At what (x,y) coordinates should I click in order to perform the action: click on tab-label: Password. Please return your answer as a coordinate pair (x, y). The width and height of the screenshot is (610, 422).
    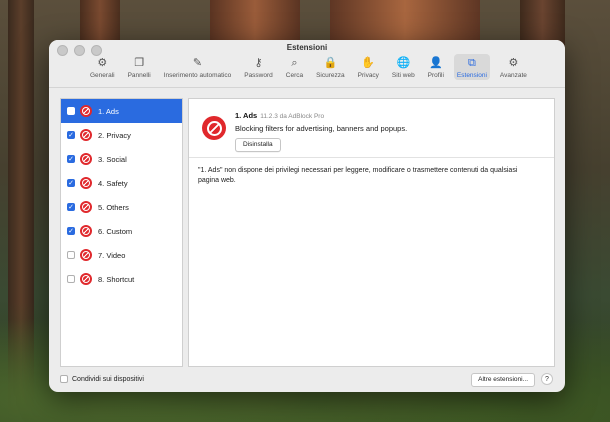
    Looking at the image, I should click on (258, 75).